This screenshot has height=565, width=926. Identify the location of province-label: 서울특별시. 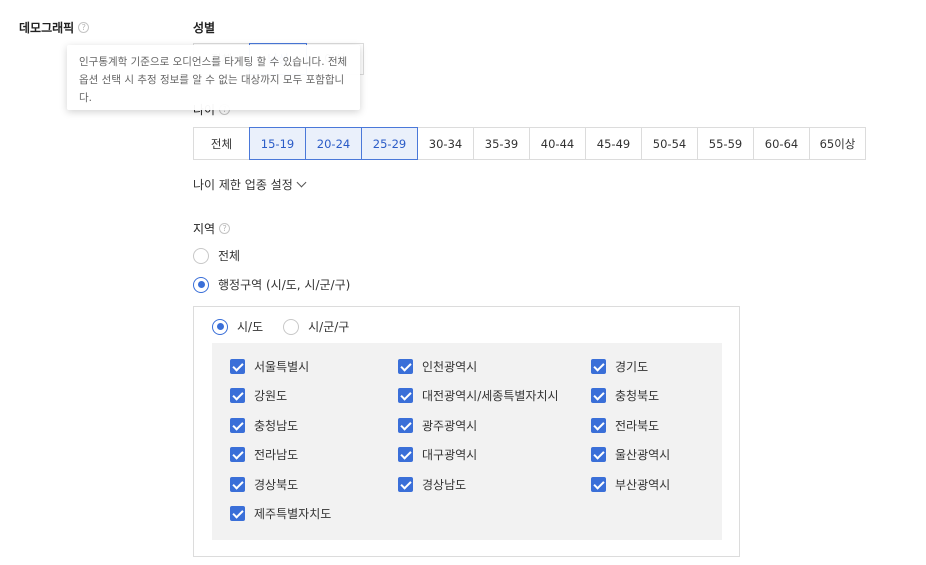
(282, 367).